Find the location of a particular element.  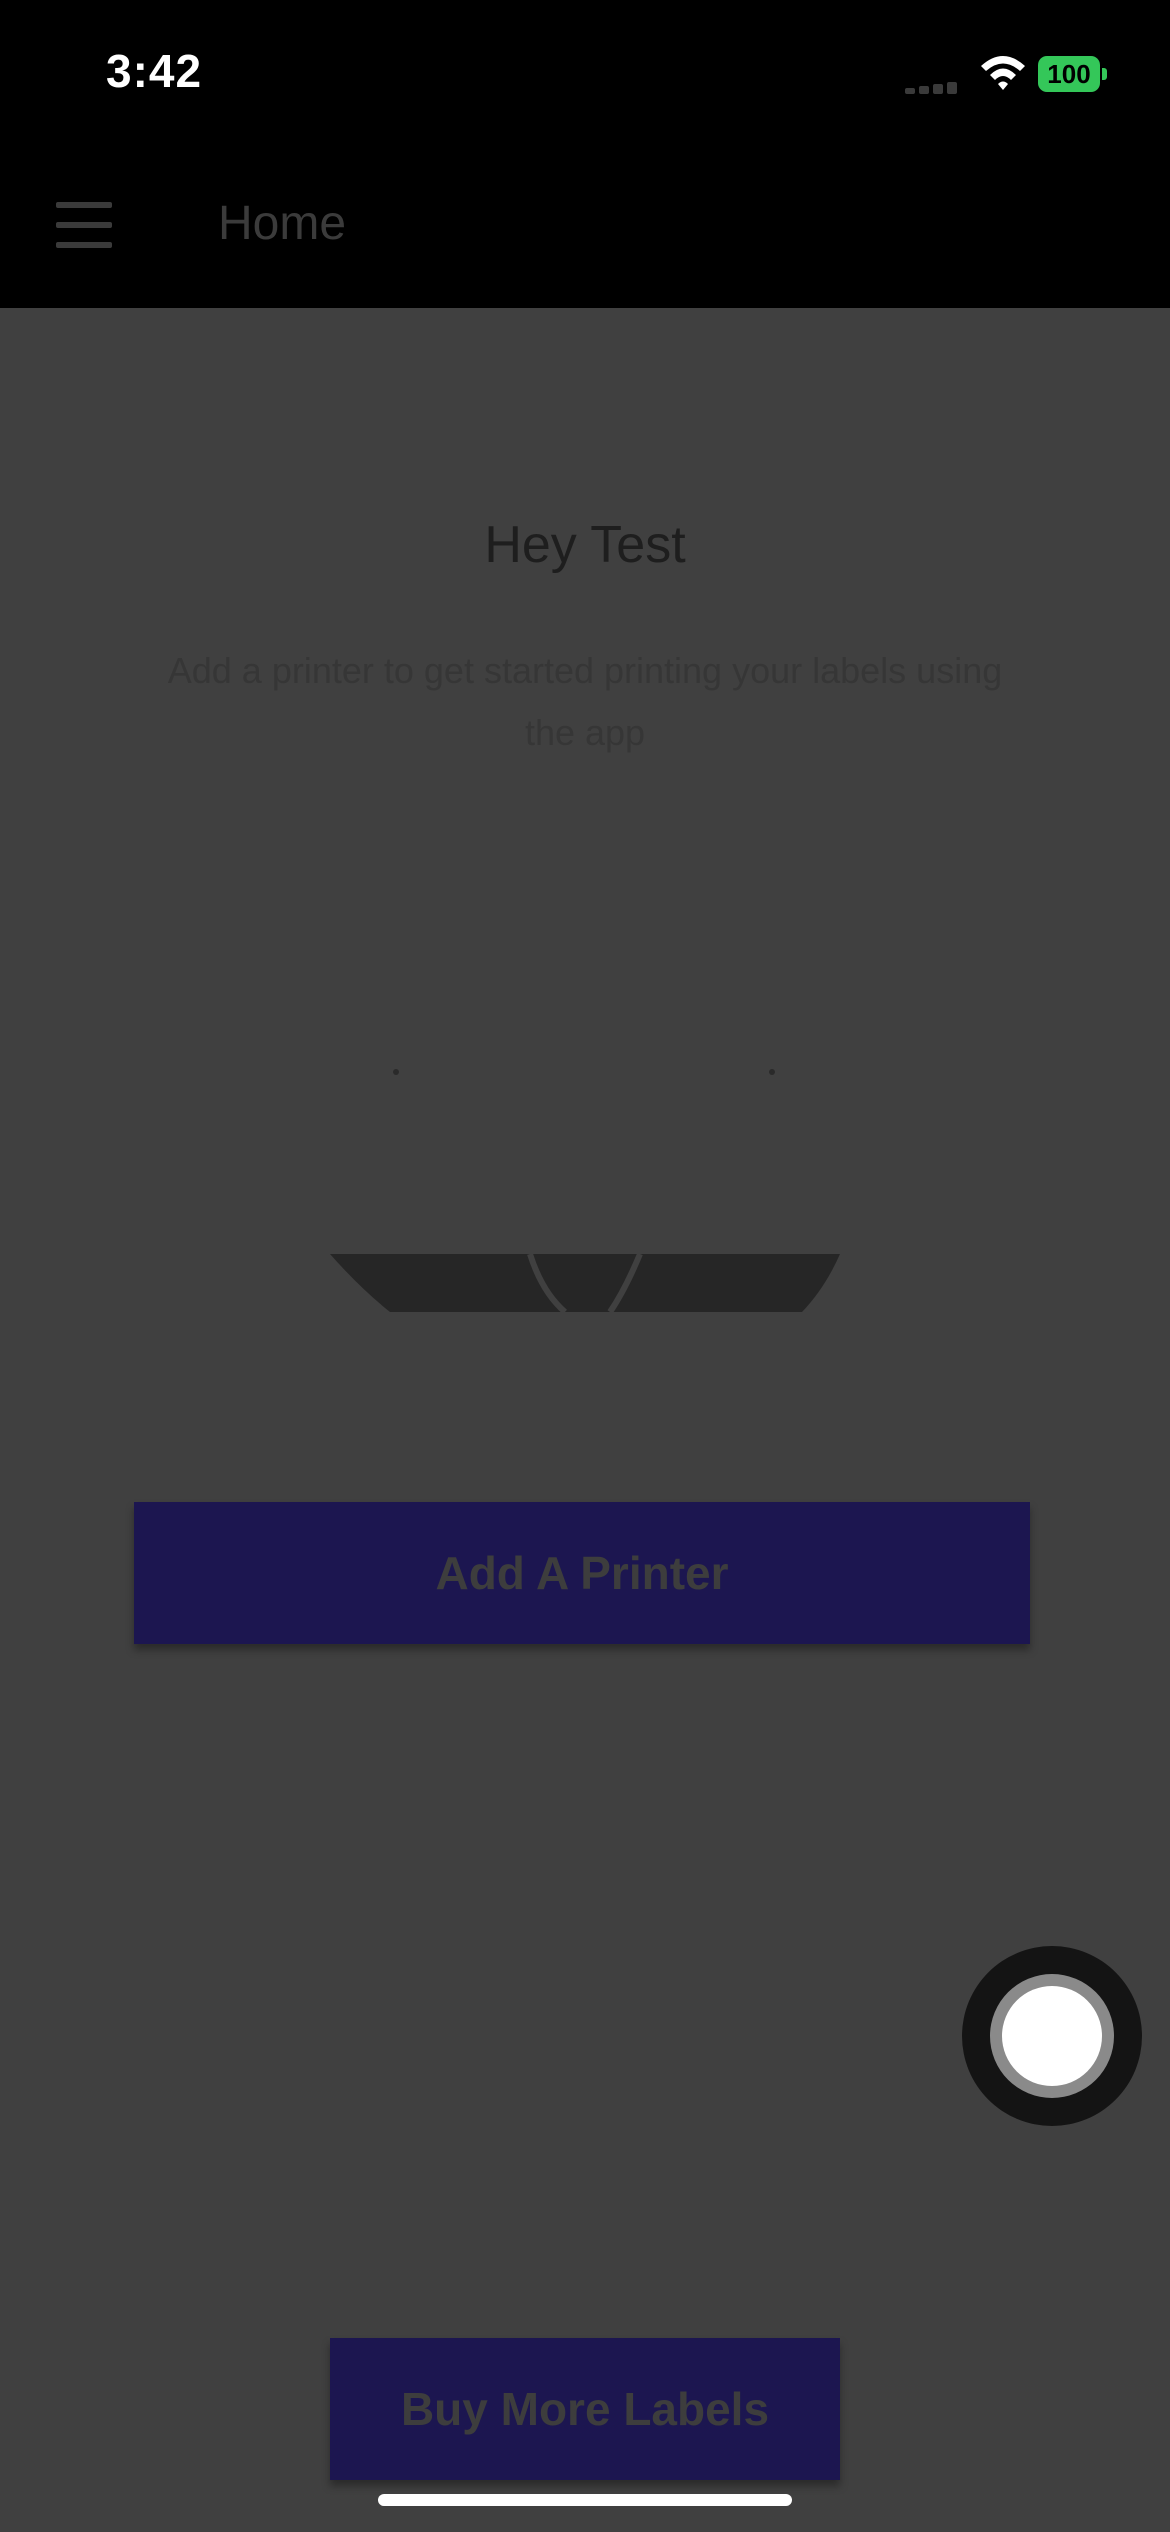

status-bar: 3:42 100 is located at coordinates (585, 75).